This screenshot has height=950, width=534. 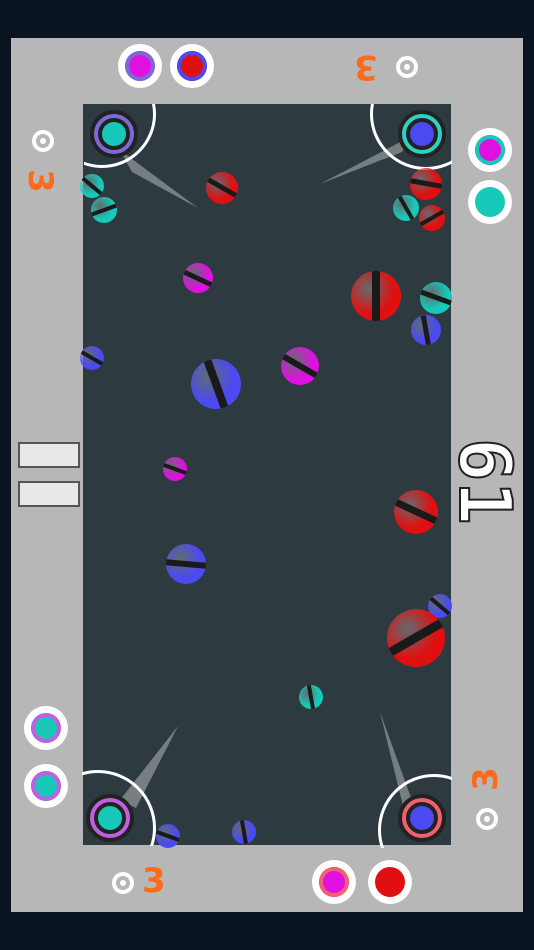 I want to click on goal-top-right, so click(x=422, y=134).